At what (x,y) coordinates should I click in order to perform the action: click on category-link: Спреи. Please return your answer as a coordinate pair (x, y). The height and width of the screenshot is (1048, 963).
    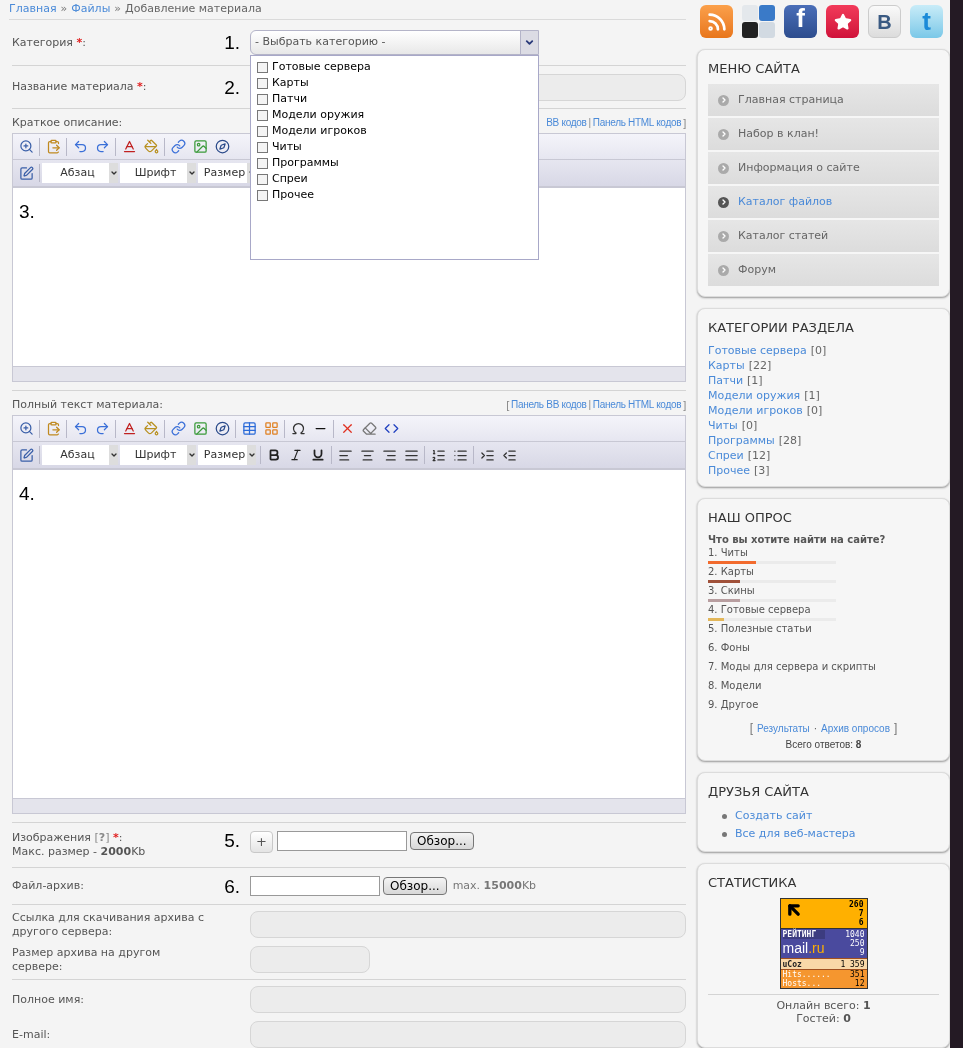
    Looking at the image, I should click on (726, 455).